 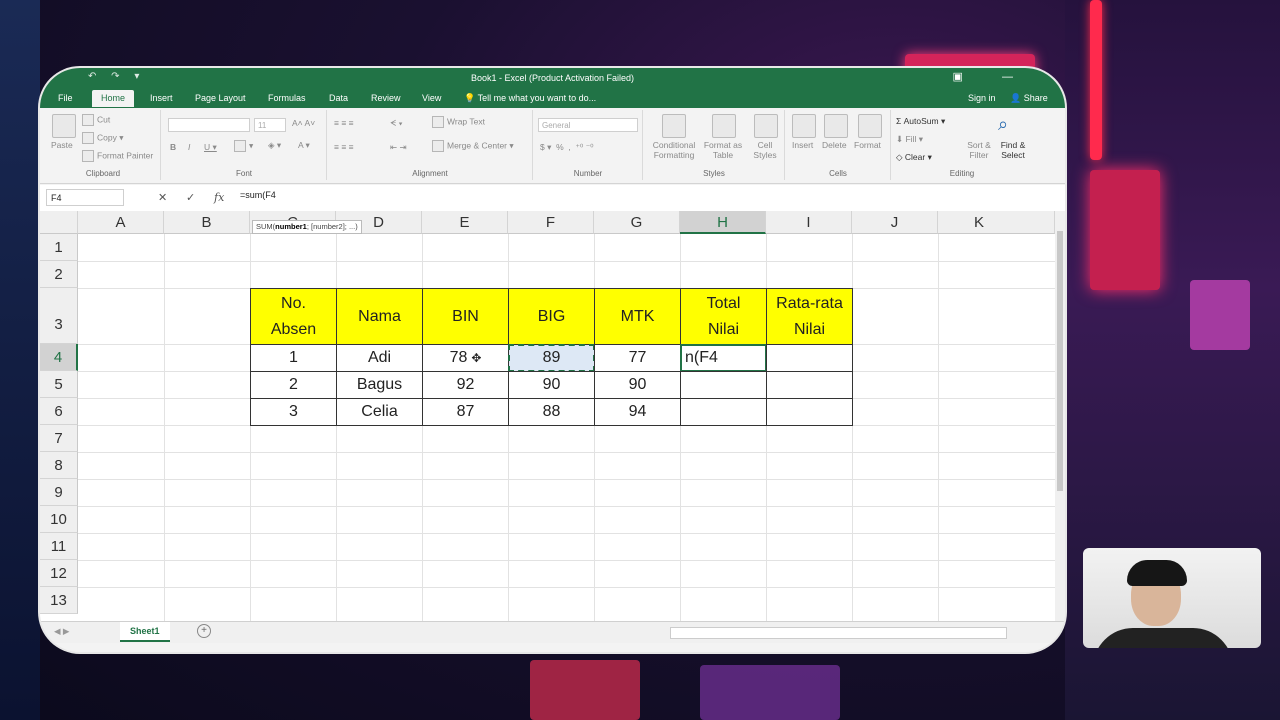 What do you see at coordinates (637, 412) in the screenshot?
I see `cell-g6: 94` at bounding box center [637, 412].